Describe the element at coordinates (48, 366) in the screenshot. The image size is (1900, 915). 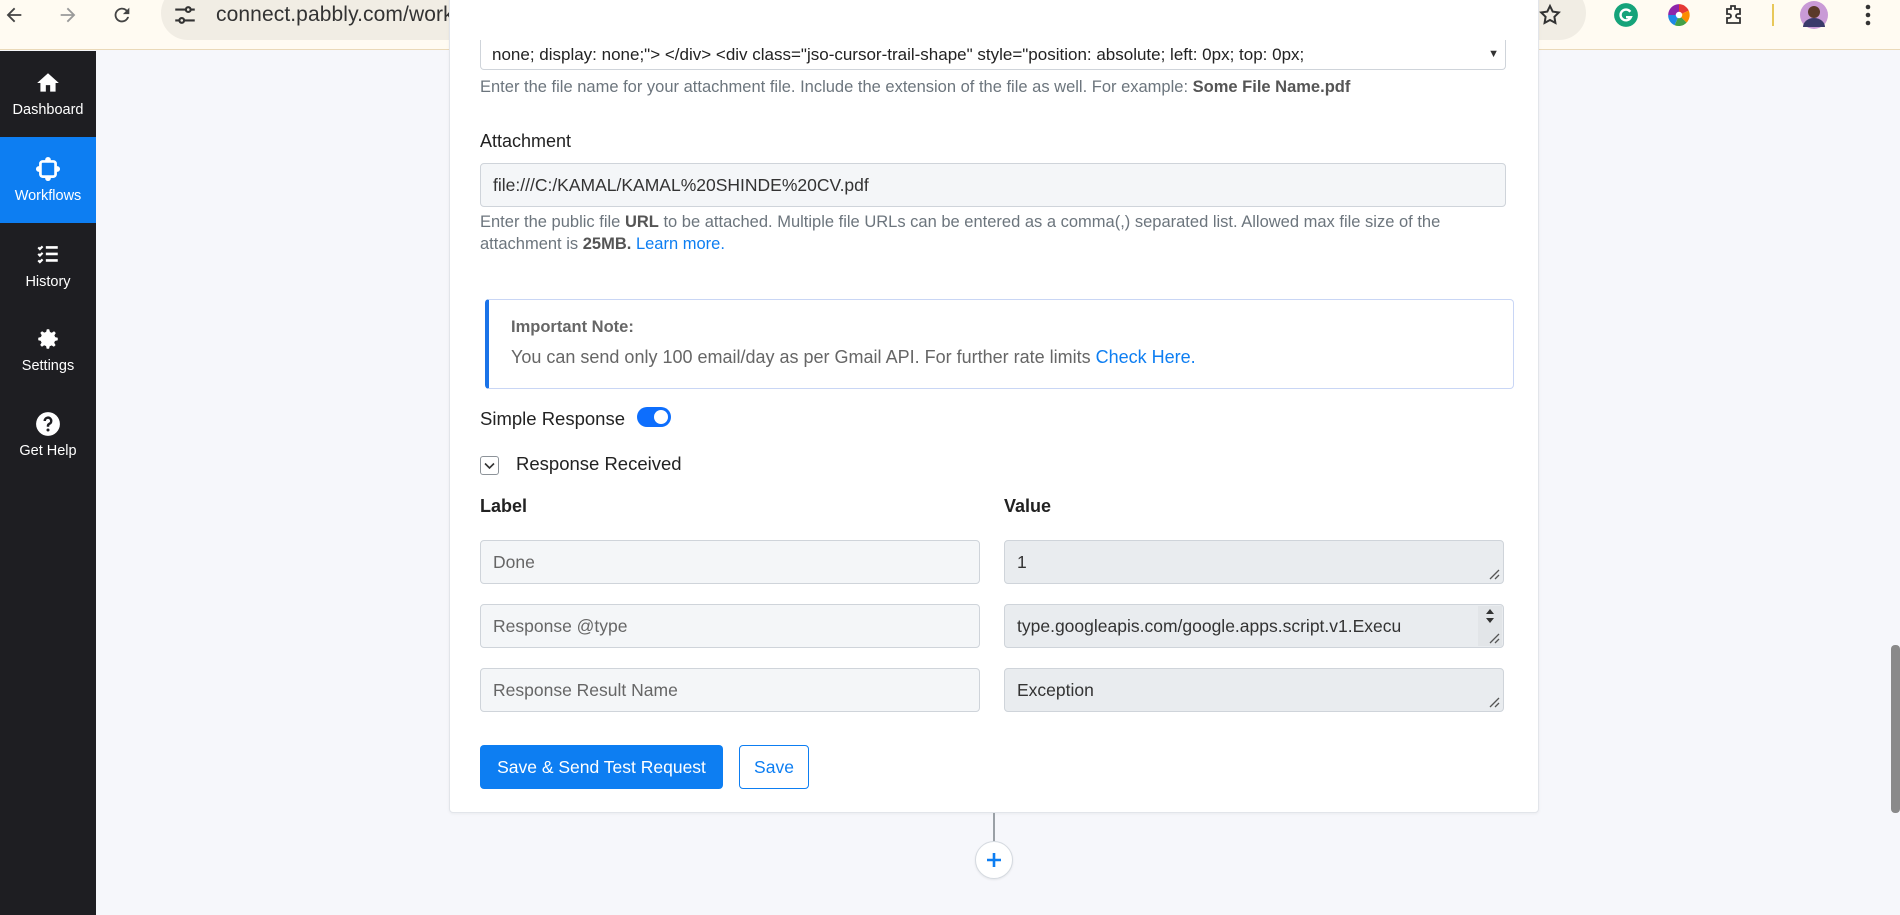
I see `sidebar-item-label: Settings` at that location.